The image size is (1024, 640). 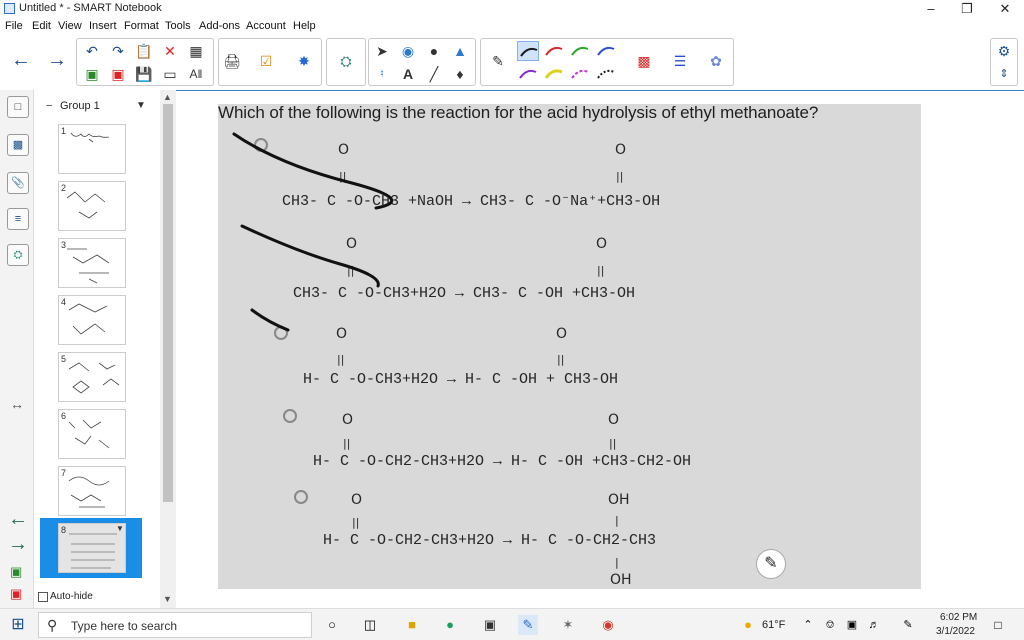 I want to click on pen-pointer-icon: ✎, so click(x=771, y=564).